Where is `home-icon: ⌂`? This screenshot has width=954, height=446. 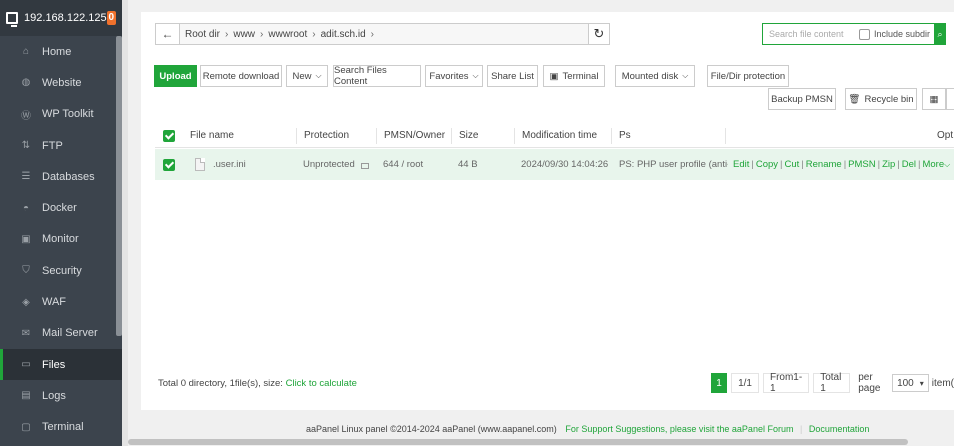
home-icon: ⌂ is located at coordinates (26, 52).